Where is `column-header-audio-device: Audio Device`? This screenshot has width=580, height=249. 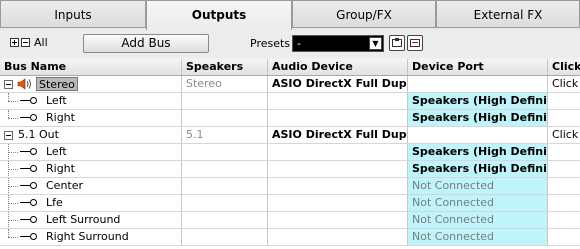
column-header-audio-device: Audio Device is located at coordinates (338, 67).